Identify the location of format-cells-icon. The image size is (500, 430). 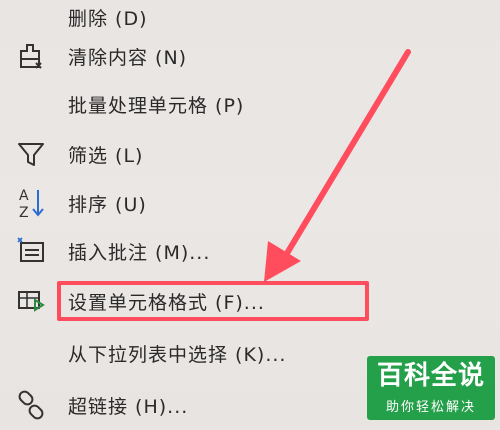
(31, 301).